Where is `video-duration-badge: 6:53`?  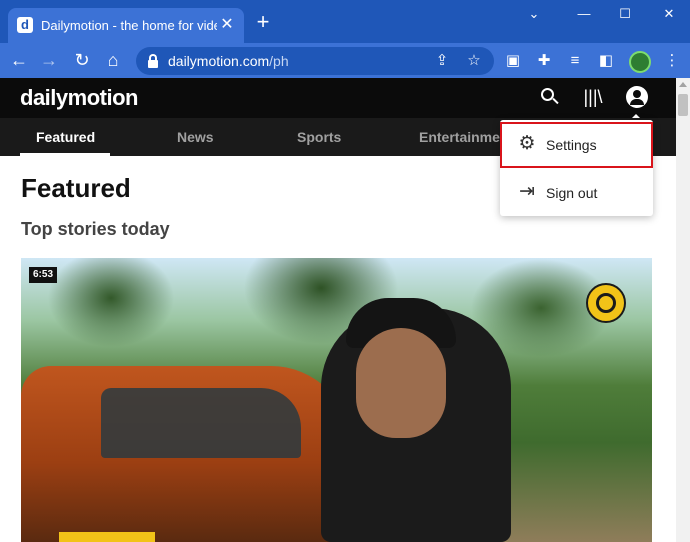 video-duration-badge: 6:53 is located at coordinates (43, 275).